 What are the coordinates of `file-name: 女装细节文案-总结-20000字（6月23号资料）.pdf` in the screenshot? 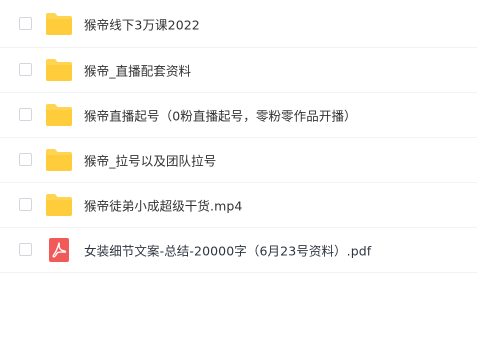 It's located at (227, 250).